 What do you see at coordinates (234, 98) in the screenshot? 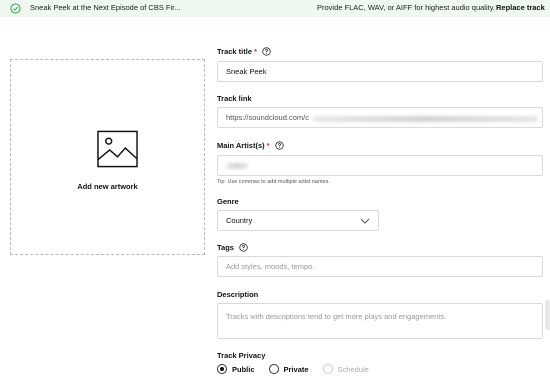
I see `track-link-label: Track link` at bounding box center [234, 98].